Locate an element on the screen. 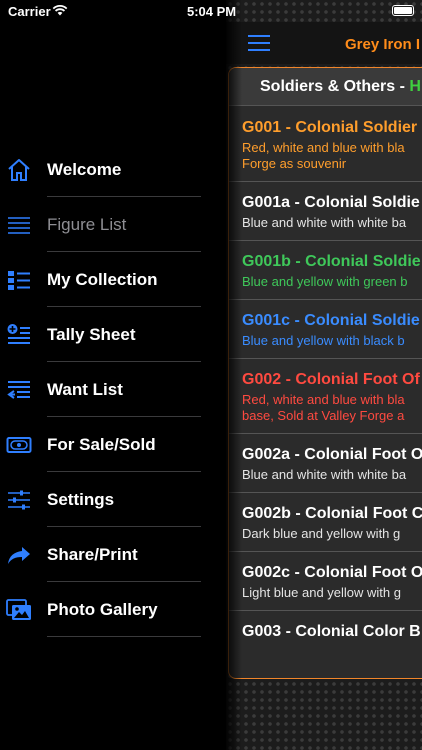 This screenshot has width=422, height=750. menu-item-settings: Settings is located at coordinates (113, 499).